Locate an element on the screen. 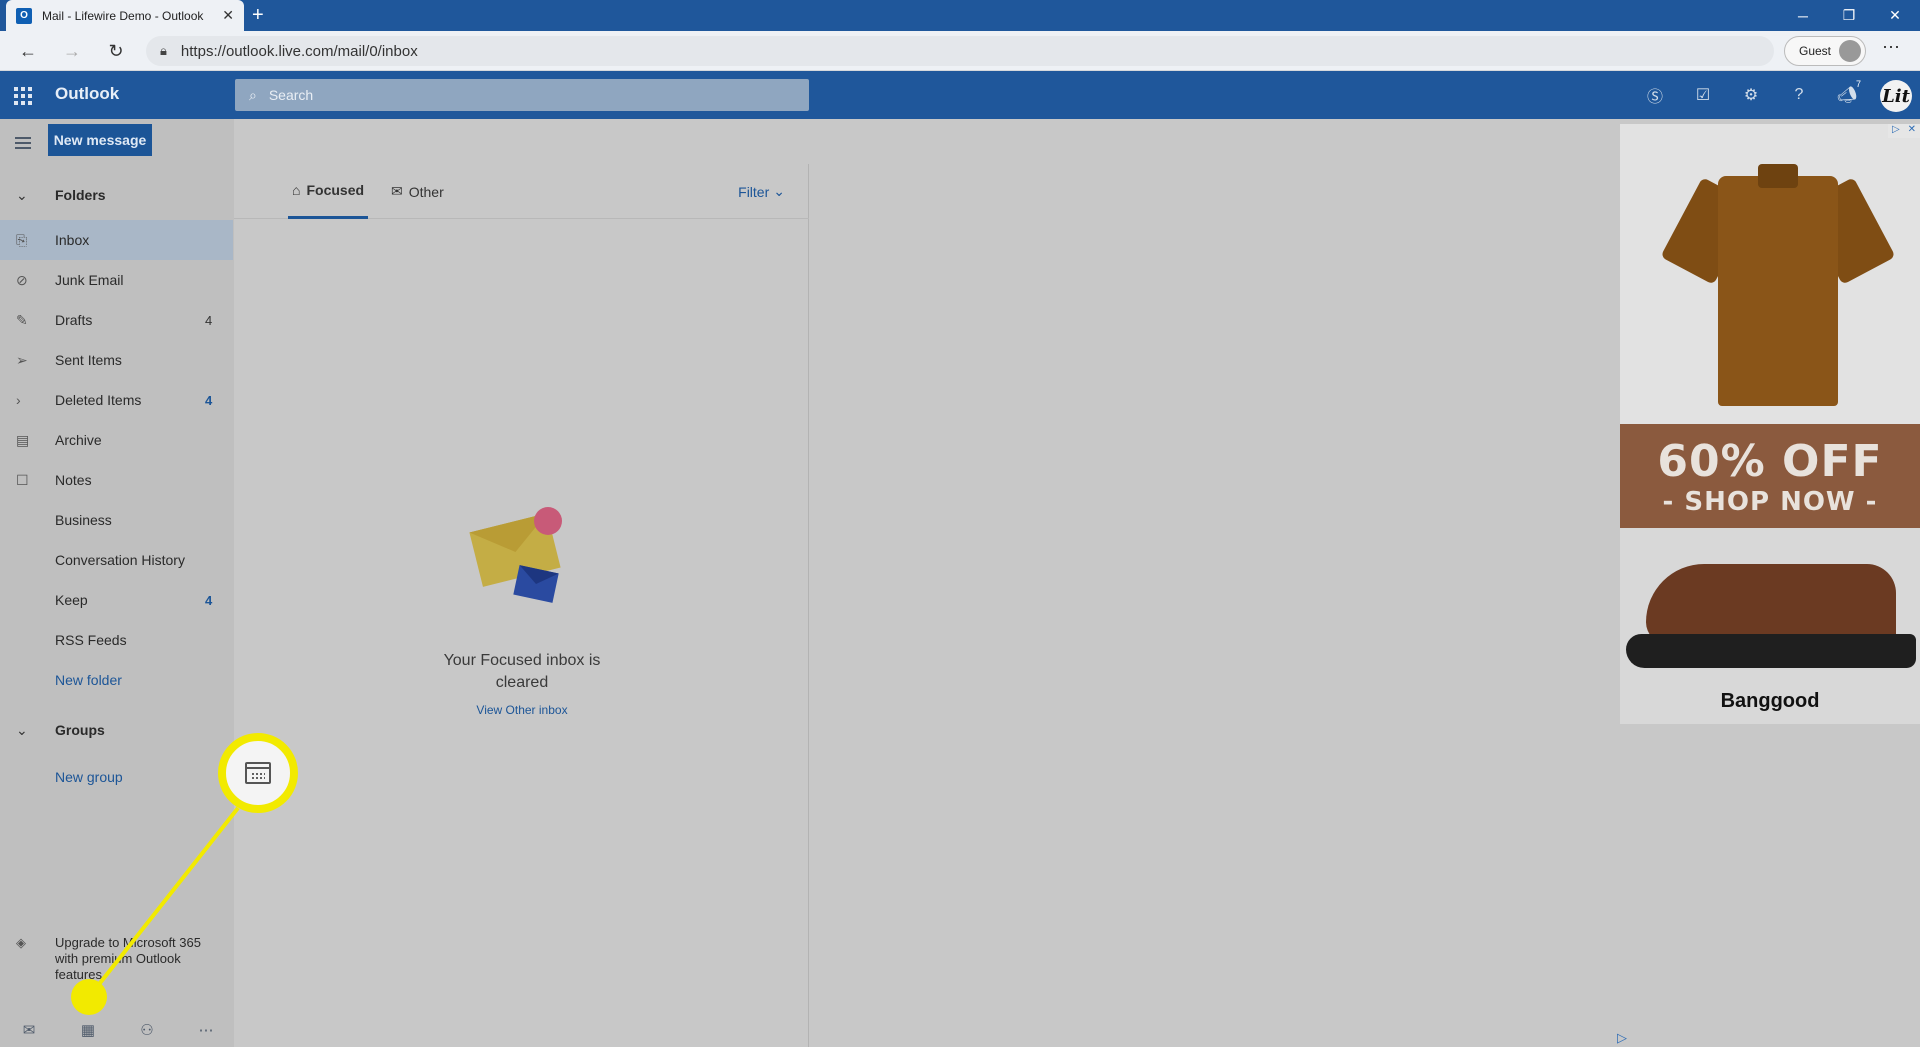 The width and height of the screenshot is (1920, 1047). lock-icon: 🔒︎ is located at coordinates (163, 50).